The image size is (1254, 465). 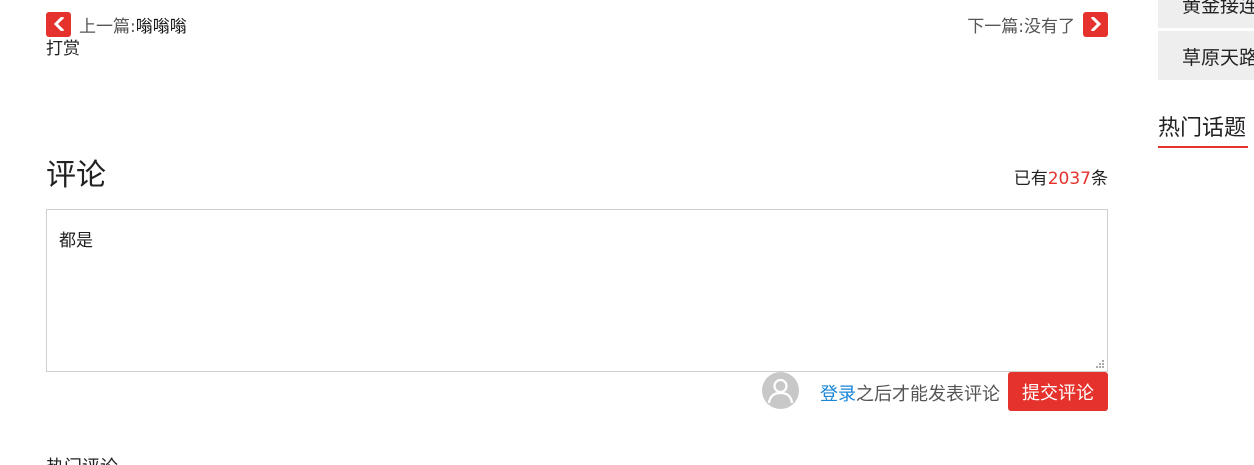 What do you see at coordinates (1099, 179) in the screenshot?
I see `comment-count-suffix: 条` at bounding box center [1099, 179].